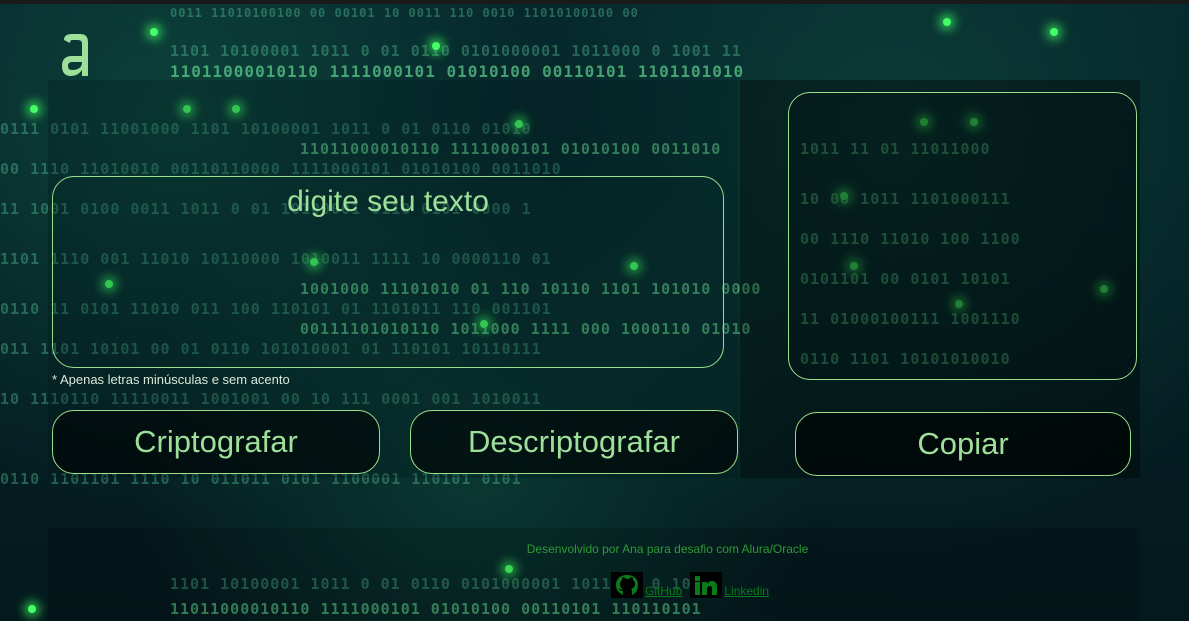 The width and height of the screenshot is (1189, 621). I want to click on github-link: GitHub, so click(646, 585).